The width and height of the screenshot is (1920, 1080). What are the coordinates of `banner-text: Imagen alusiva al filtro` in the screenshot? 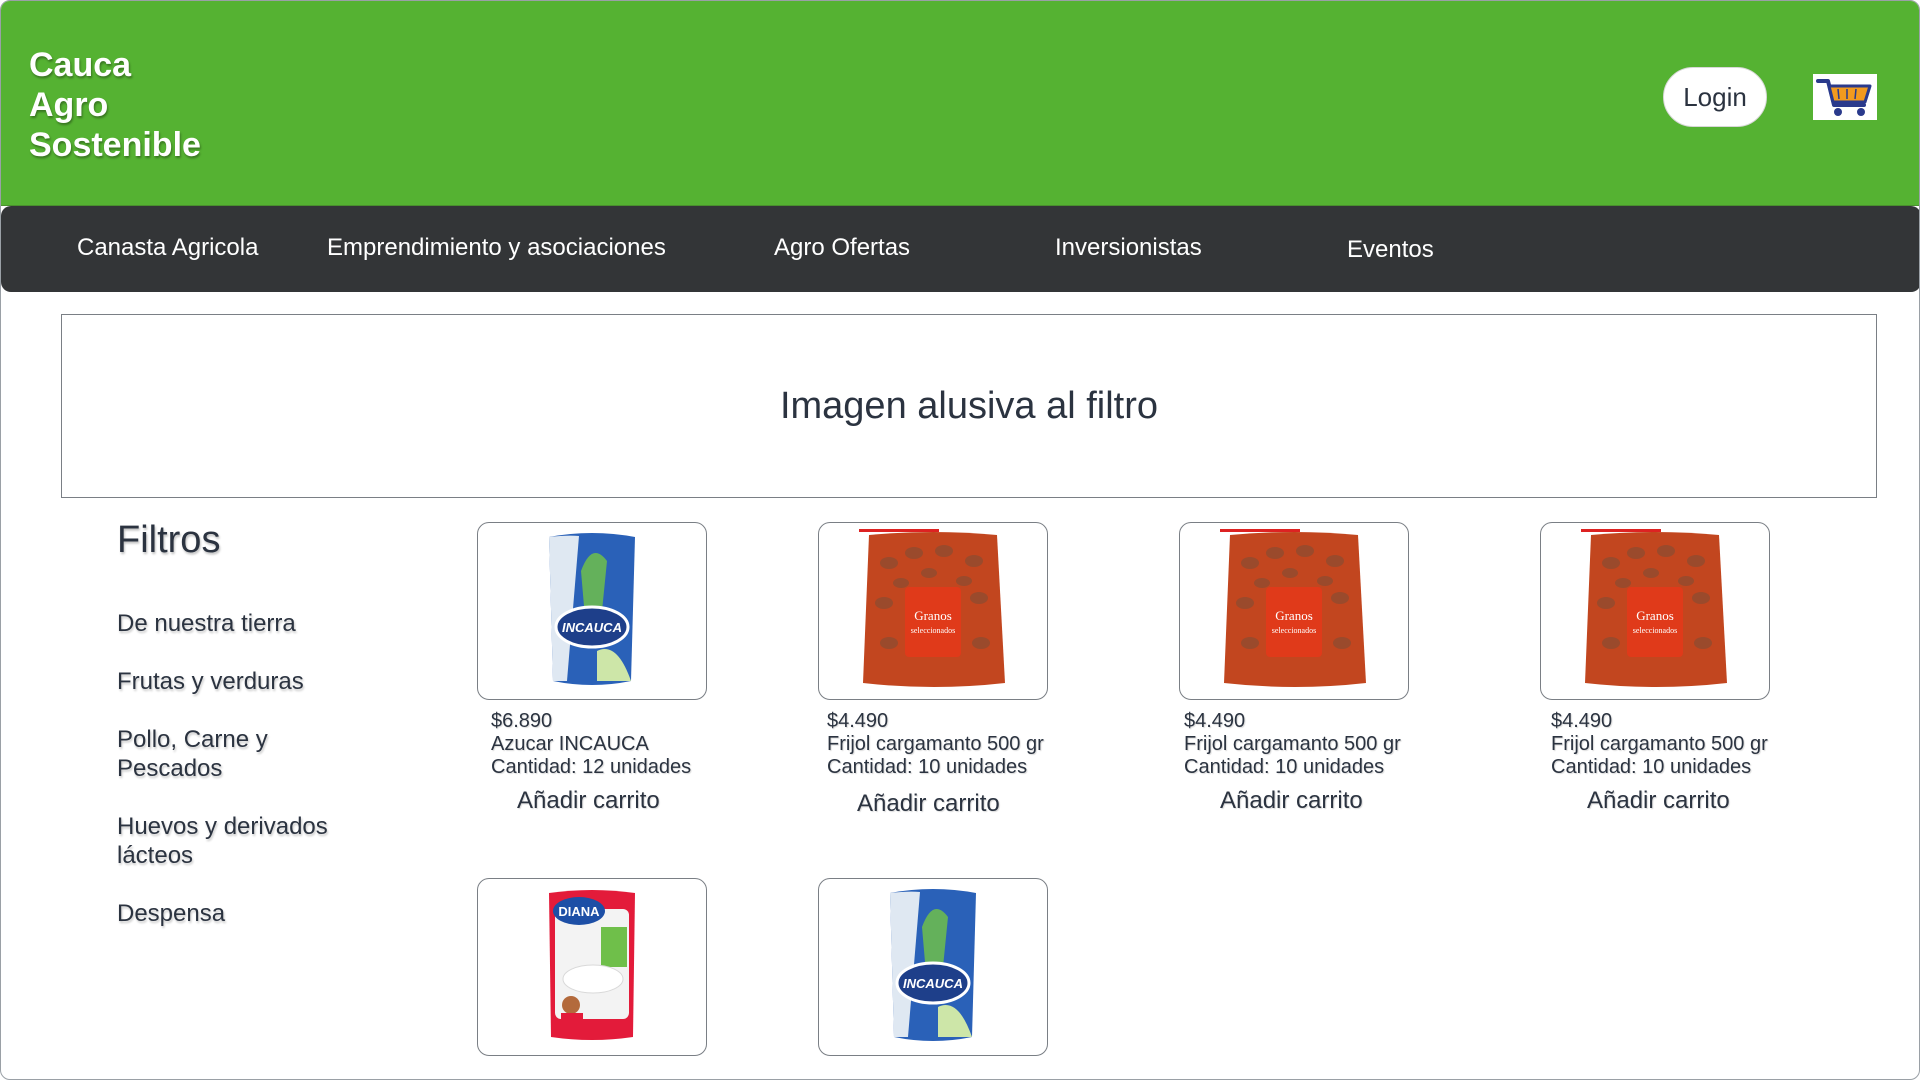 It's located at (969, 405).